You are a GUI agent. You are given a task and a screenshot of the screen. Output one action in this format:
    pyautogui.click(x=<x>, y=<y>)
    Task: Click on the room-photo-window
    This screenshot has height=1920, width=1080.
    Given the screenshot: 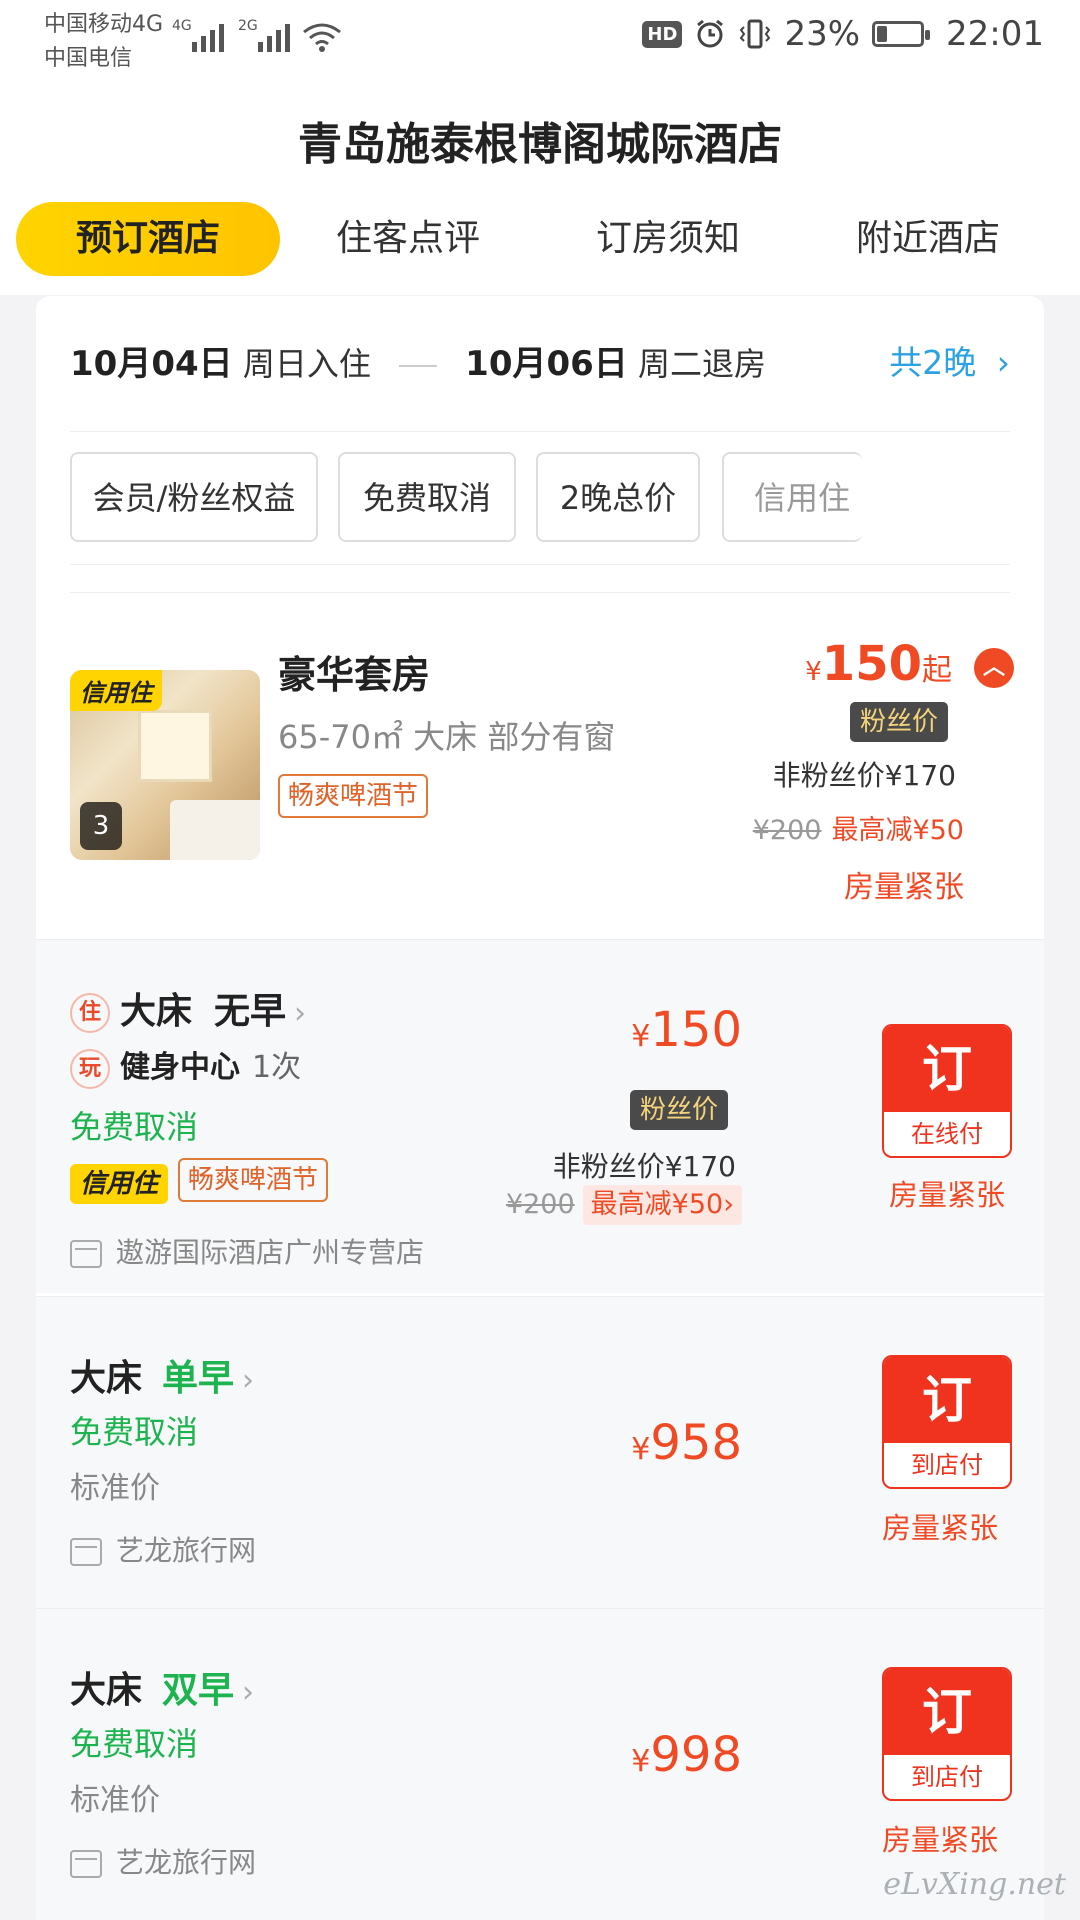 What is the action you would take?
    pyautogui.click(x=175, y=746)
    